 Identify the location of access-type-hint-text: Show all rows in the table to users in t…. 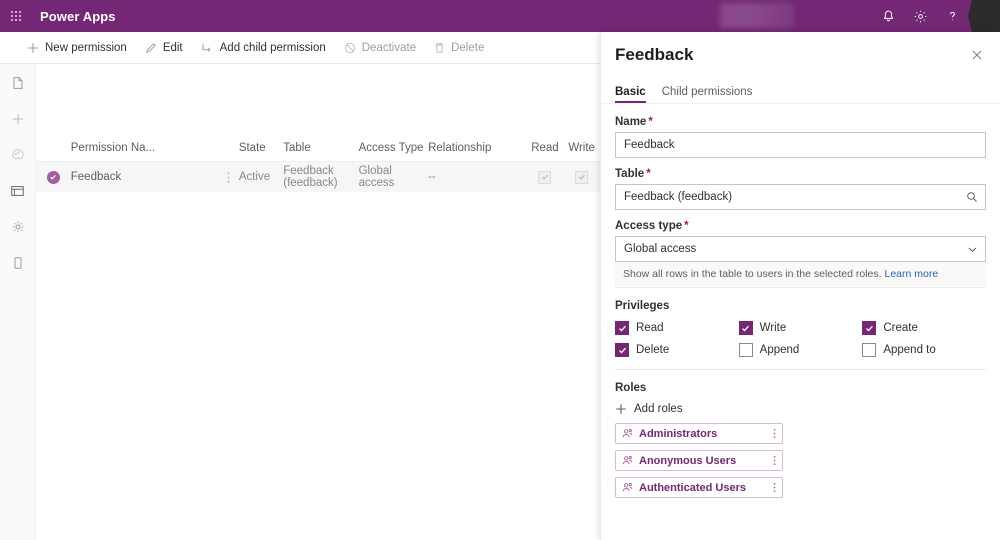
(752, 274).